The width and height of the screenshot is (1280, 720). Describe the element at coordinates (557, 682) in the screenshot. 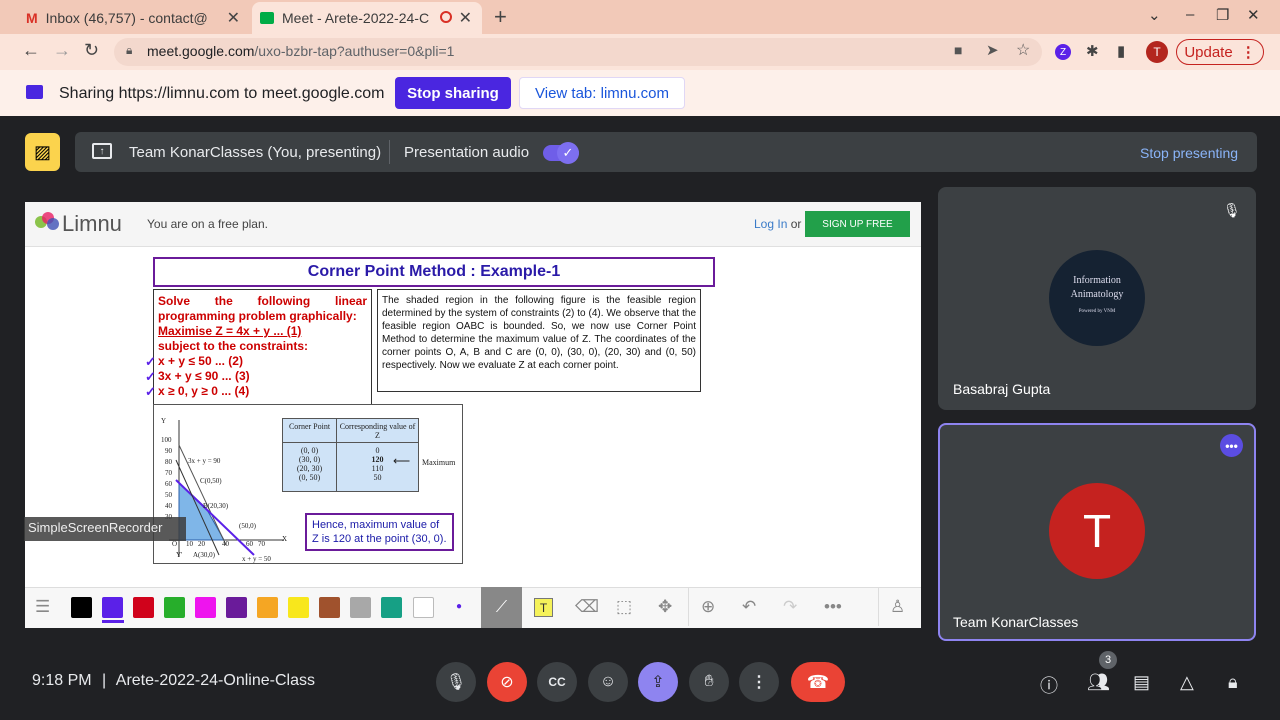

I see `captions-icon: CC` at that location.